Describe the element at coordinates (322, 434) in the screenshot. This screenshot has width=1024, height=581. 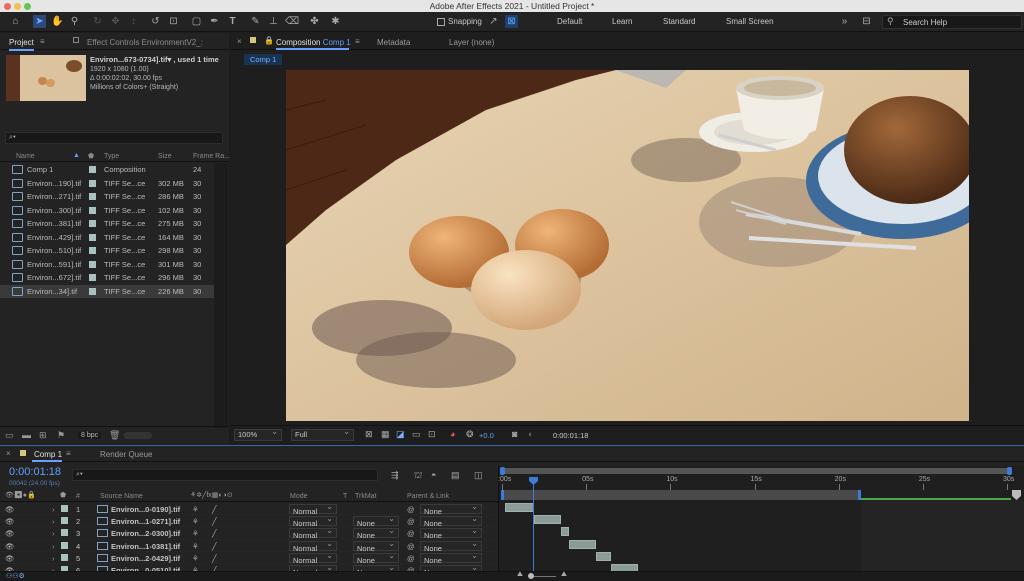
I see `resolution-dropdown: Full` at that location.